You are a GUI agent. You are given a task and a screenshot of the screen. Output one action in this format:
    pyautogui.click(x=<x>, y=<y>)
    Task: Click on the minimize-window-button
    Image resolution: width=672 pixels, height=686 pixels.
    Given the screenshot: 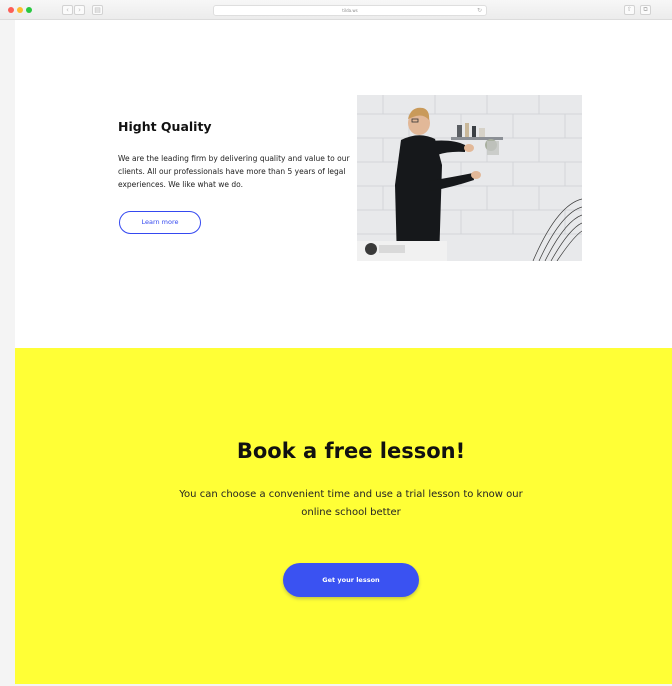 What is the action you would take?
    pyautogui.click(x=20, y=10)
    